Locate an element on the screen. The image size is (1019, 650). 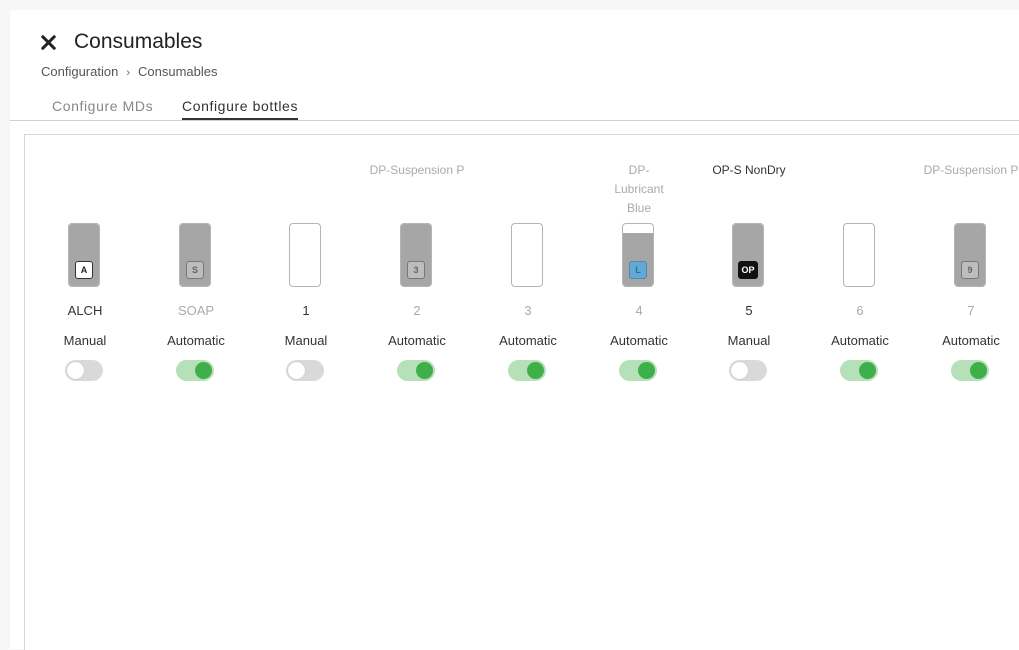
bottle-slot: DP-Suspension P 9 7 Automatic is located at coordinates (971, 265).